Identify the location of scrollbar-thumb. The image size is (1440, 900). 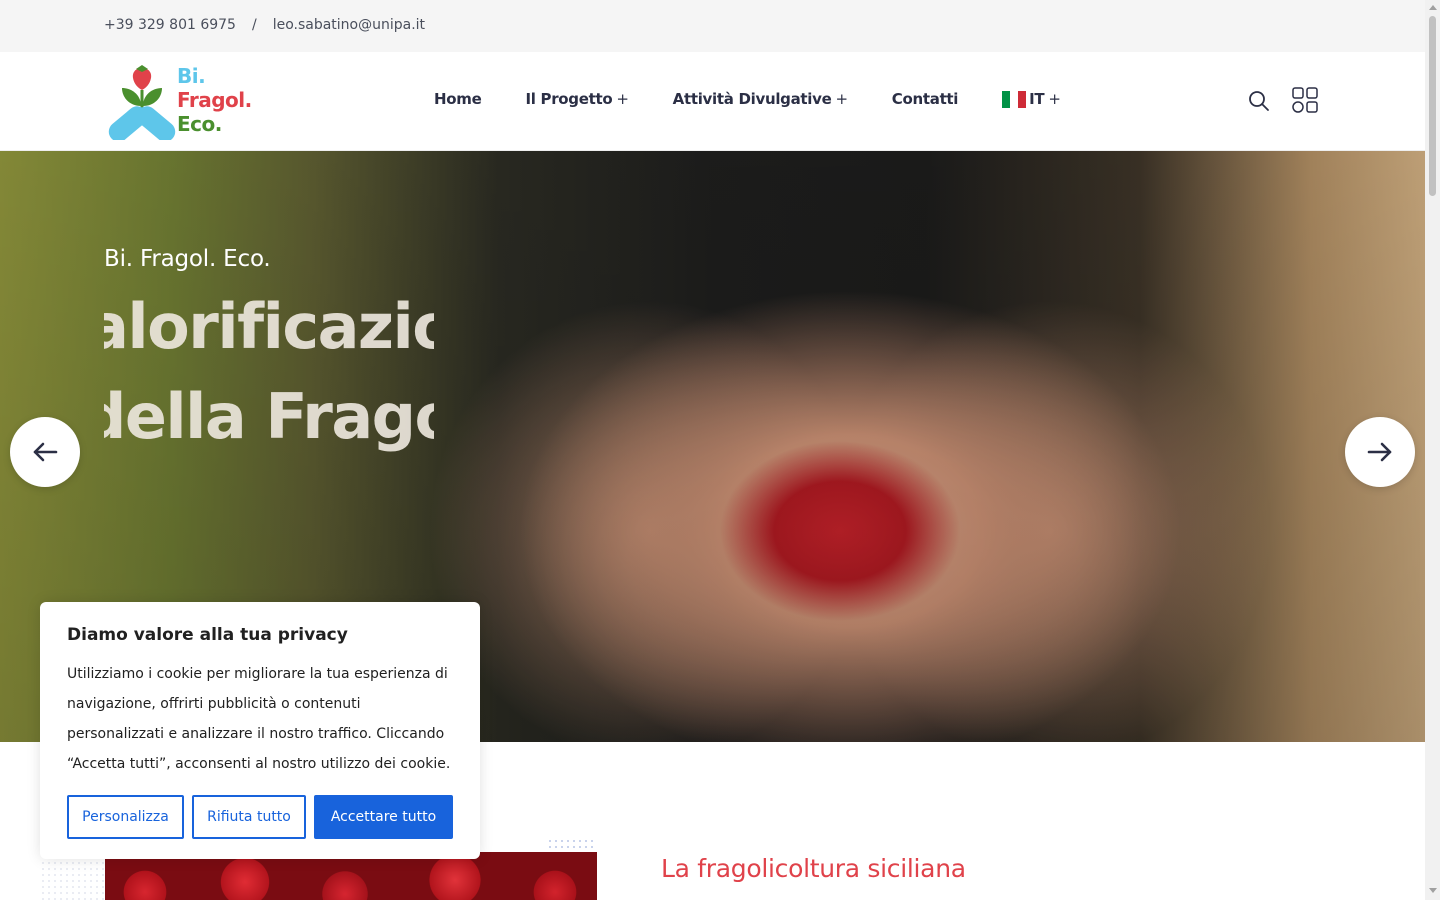
(1432, 106).